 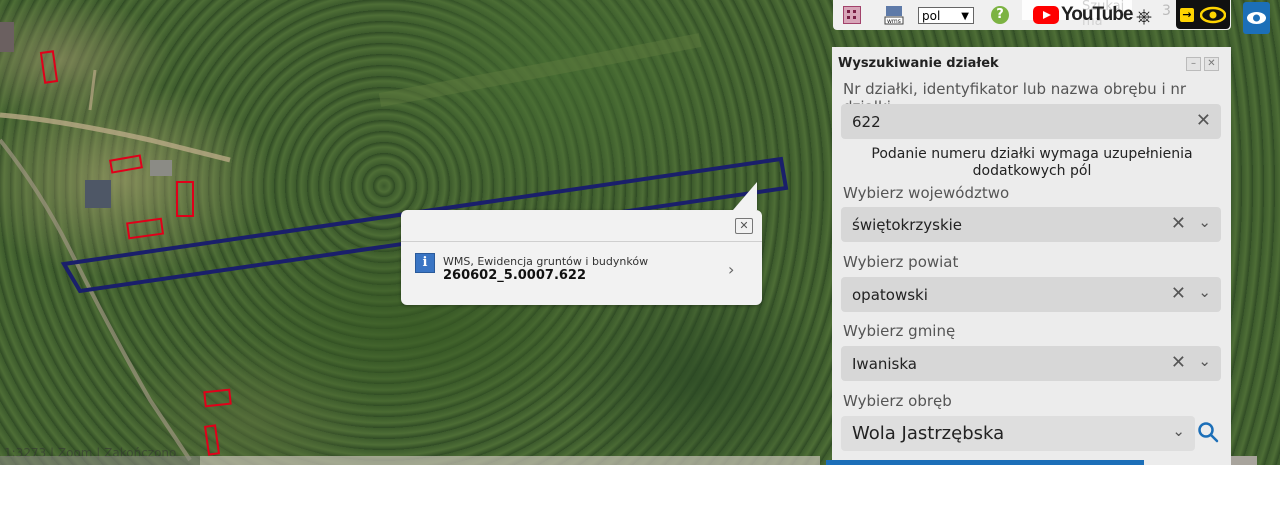 I want to click on search-submit-bar, so click(x=985, y=462).